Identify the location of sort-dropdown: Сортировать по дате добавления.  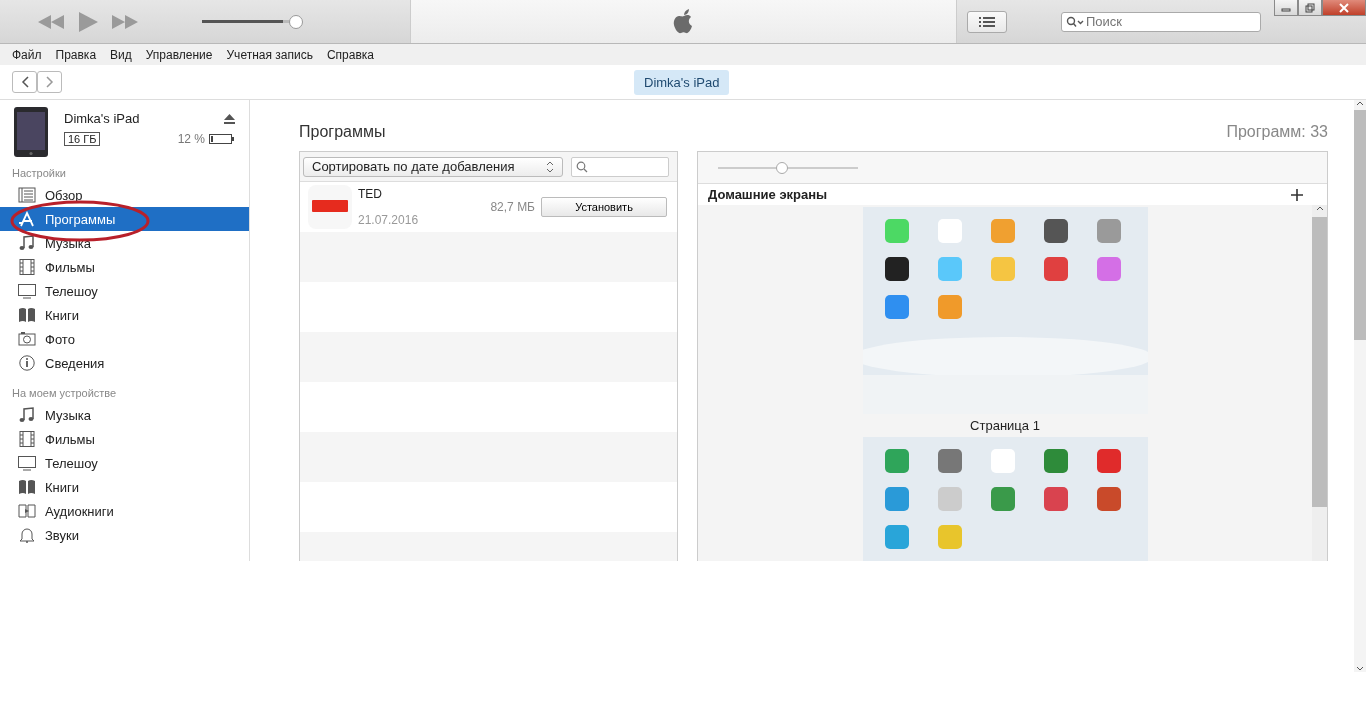
(433, 166).